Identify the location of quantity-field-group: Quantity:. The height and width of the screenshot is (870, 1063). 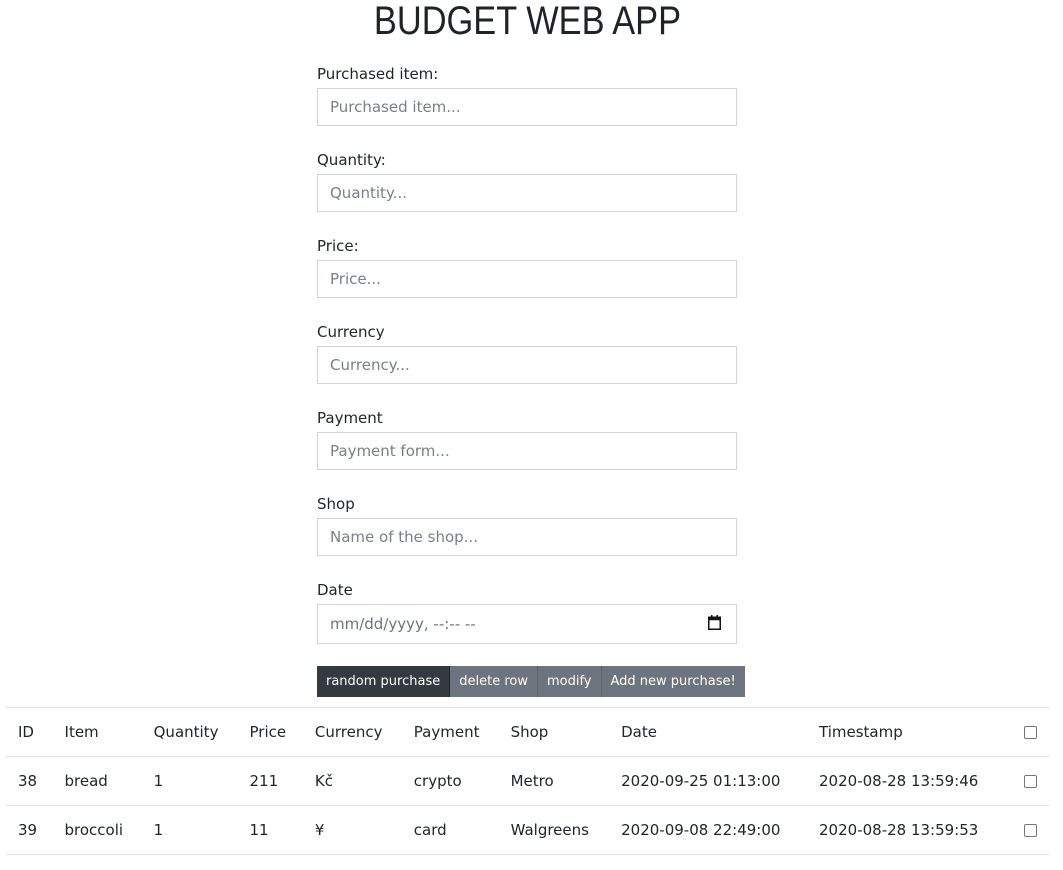
(527, 191).